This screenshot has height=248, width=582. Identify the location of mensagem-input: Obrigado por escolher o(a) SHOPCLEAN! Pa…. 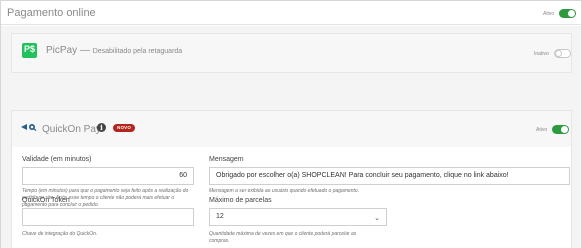
(389, 176).